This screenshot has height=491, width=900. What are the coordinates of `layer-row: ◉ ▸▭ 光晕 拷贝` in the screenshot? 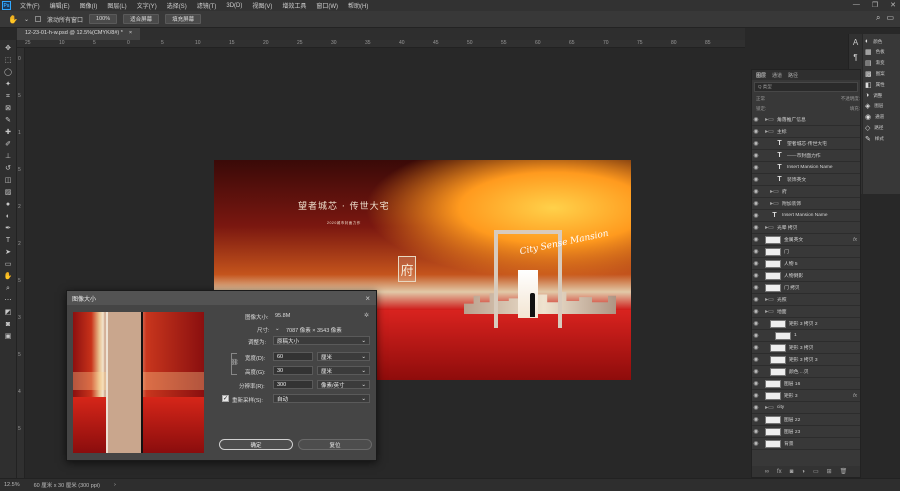 It's located at (806, 228).